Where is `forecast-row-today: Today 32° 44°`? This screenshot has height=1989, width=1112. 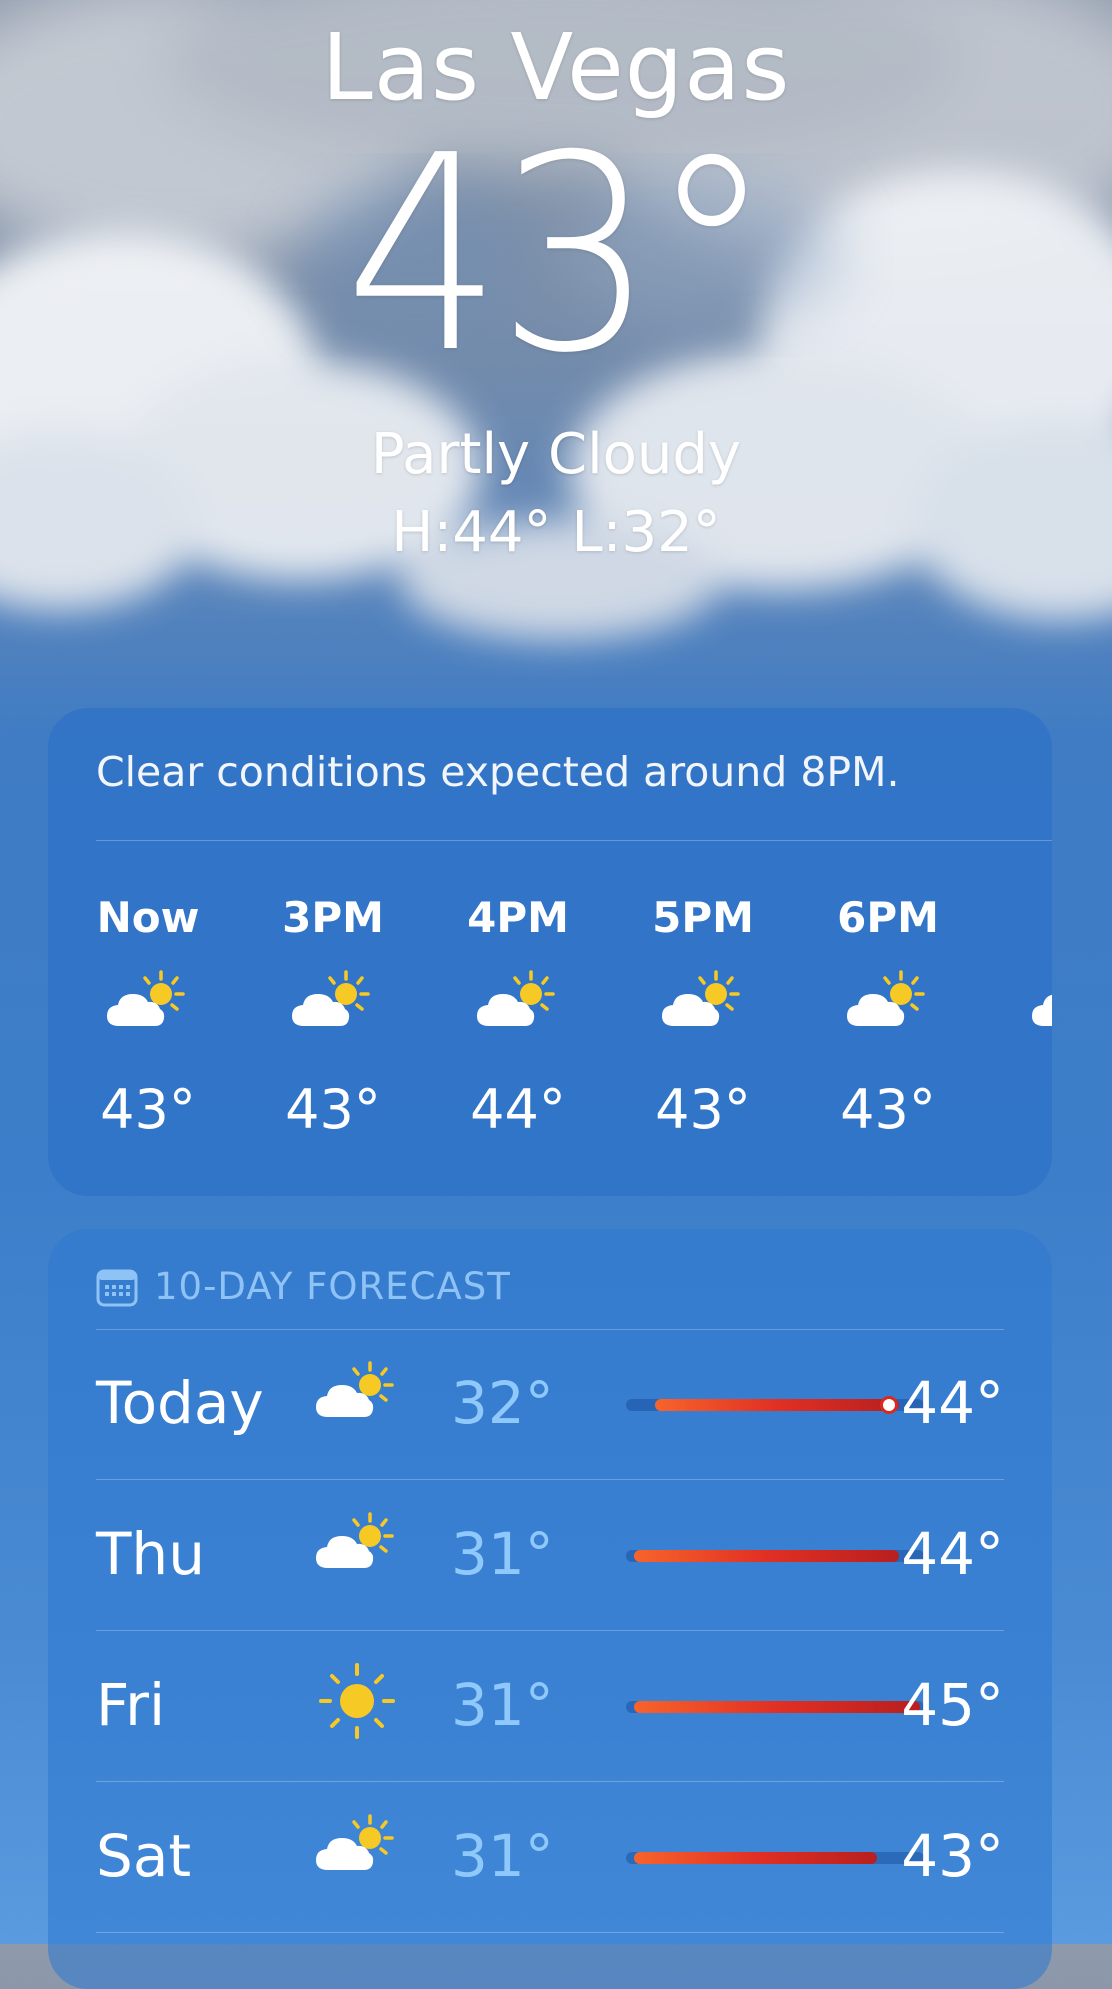 forecast-row-today: Today 32° 44° is located at coordinates (550, 1404).